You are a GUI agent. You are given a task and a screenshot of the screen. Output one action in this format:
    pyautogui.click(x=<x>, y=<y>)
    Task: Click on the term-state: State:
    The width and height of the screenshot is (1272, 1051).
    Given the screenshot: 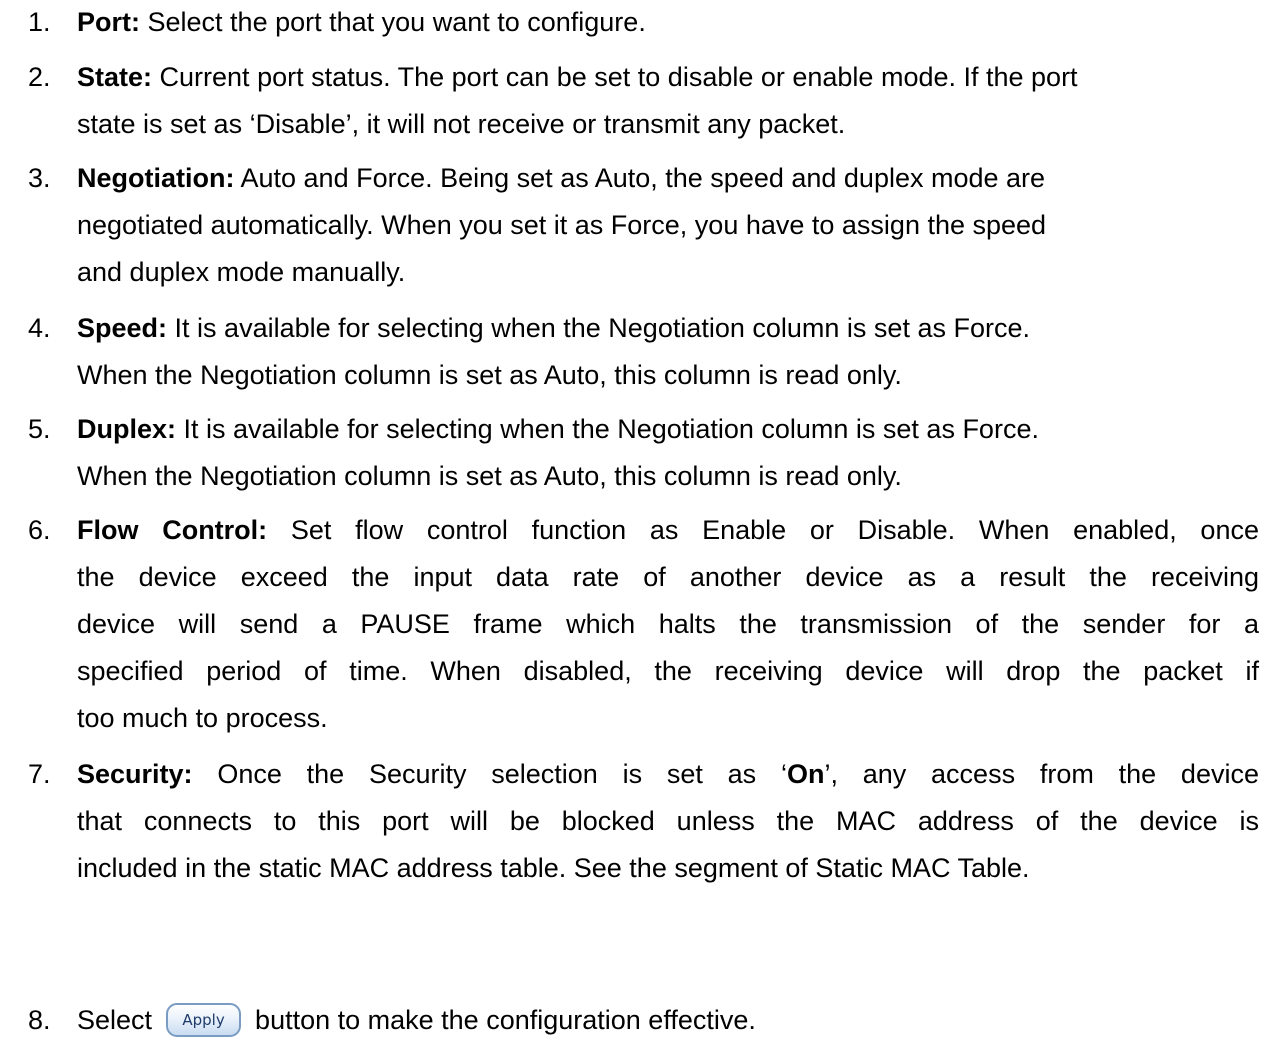 What is the action you would take?
    pyautogui.click(x=115, y=77)
    